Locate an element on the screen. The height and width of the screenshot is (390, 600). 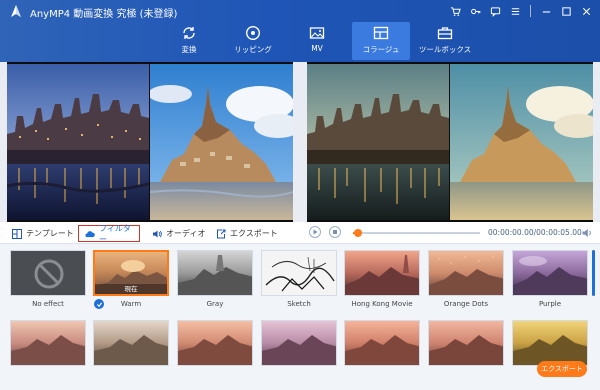
progress-handle is located at coordinates (358, 233).